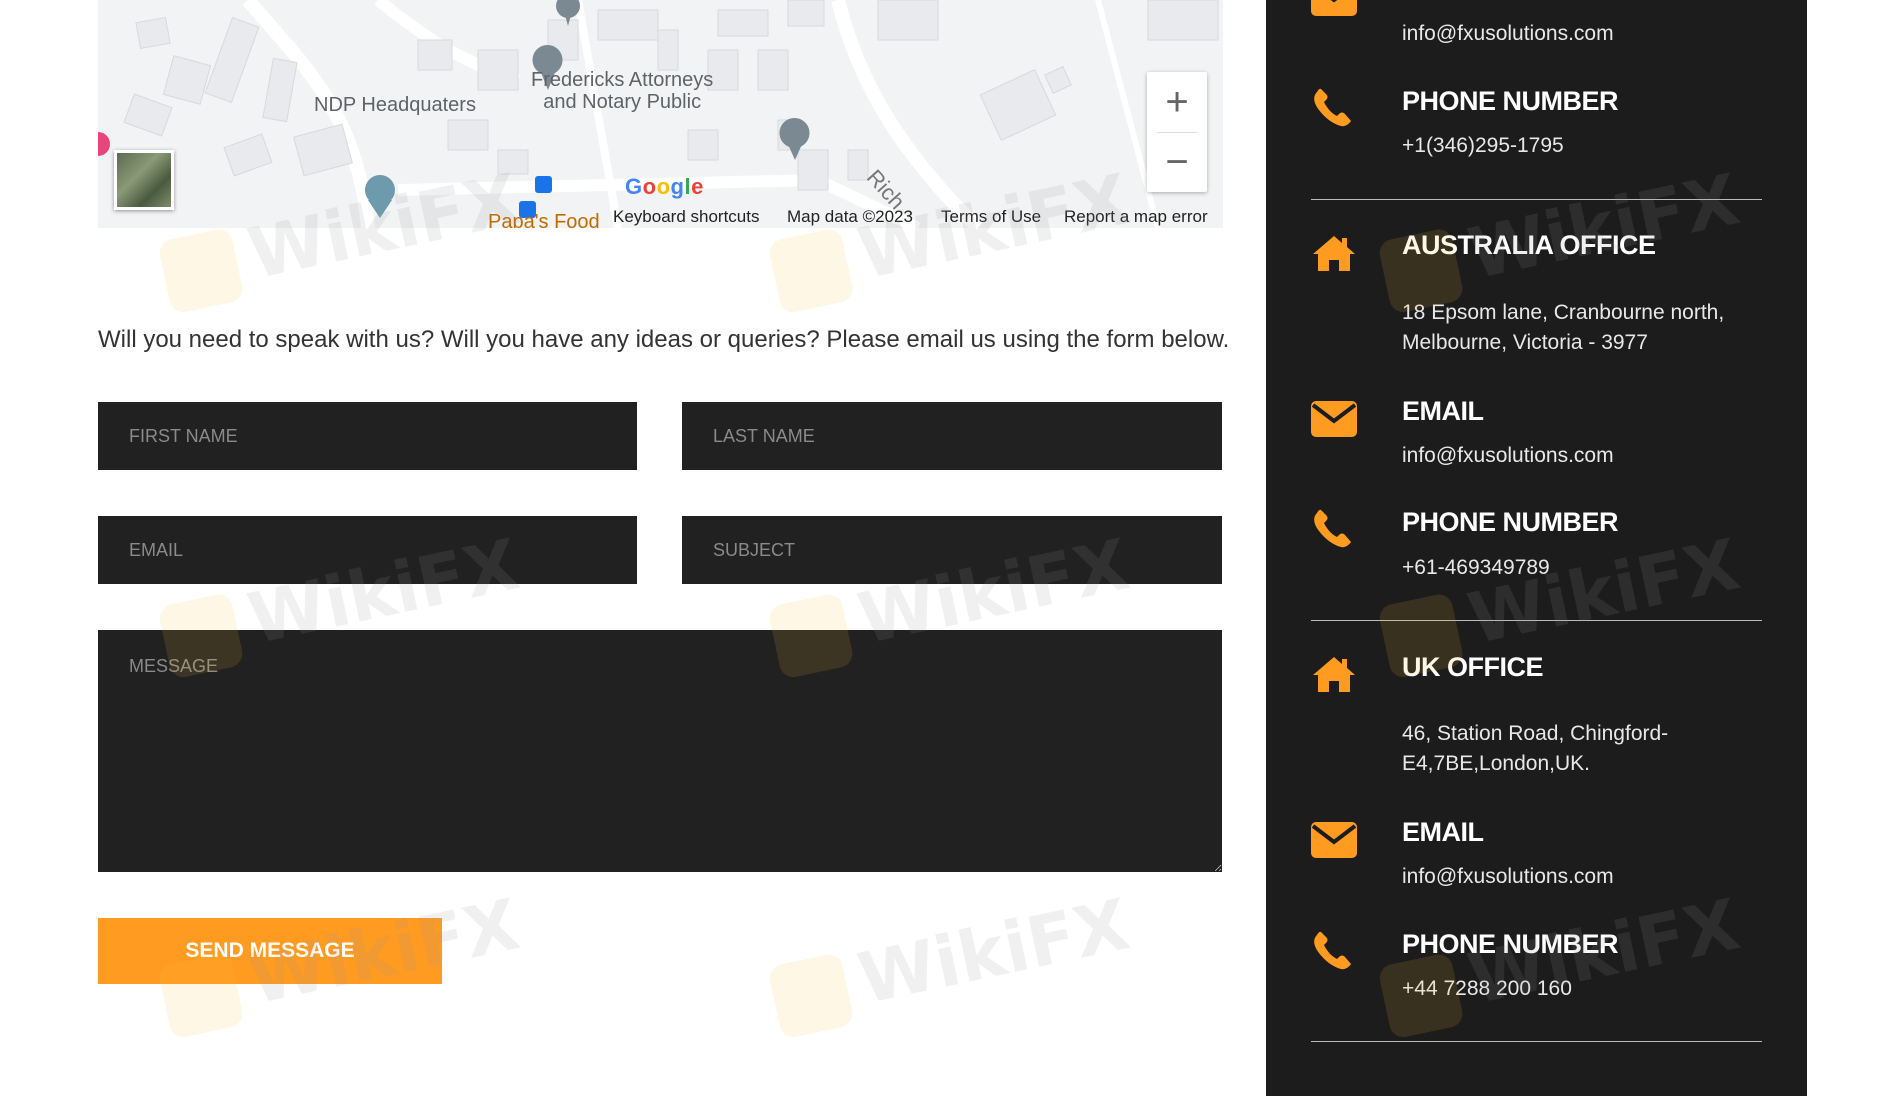  Describe the element at coordinates (1510, 944) in the screenshot. I see `uk-phone-title: PHONE NUMBER` at that location.